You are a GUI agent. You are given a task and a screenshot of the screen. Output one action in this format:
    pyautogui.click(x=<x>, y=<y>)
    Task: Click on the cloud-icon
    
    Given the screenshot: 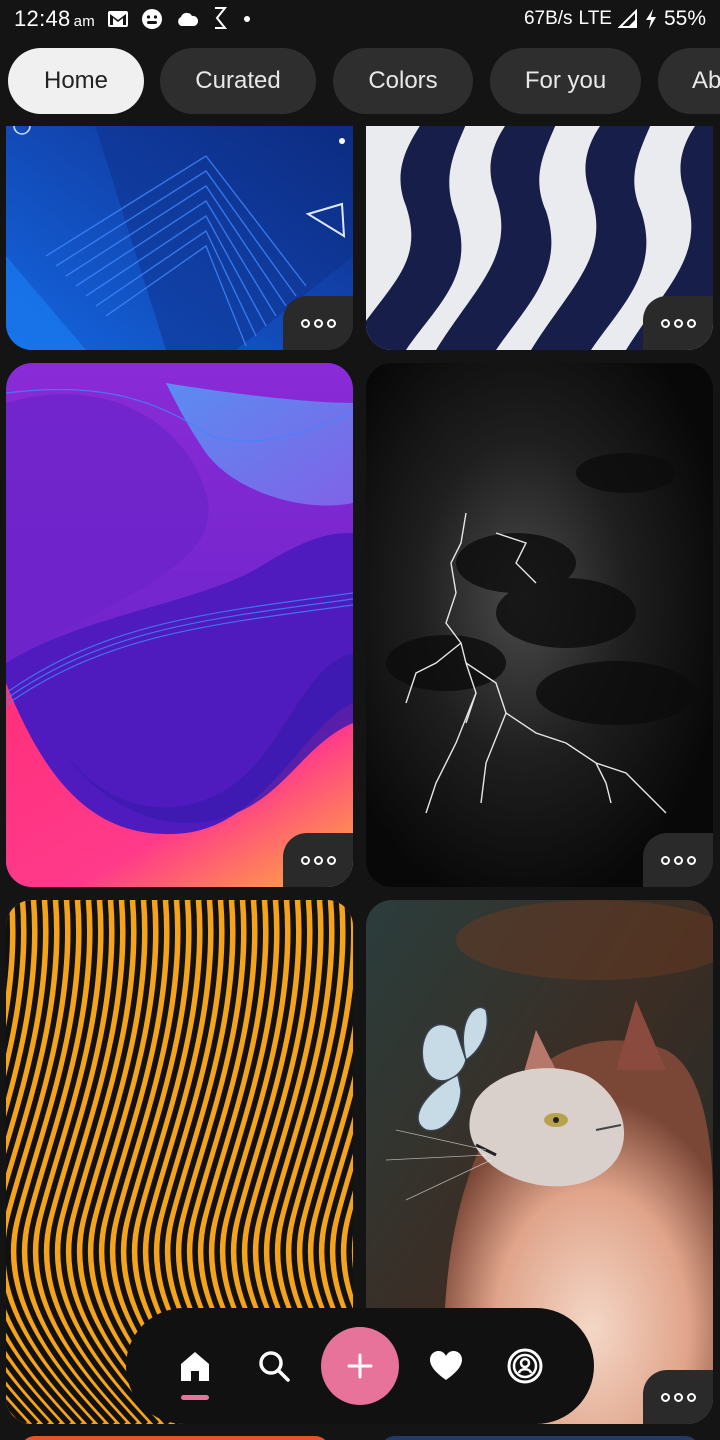 What is the action you would take?
    pyautogui.click(x=187, y=19)
    